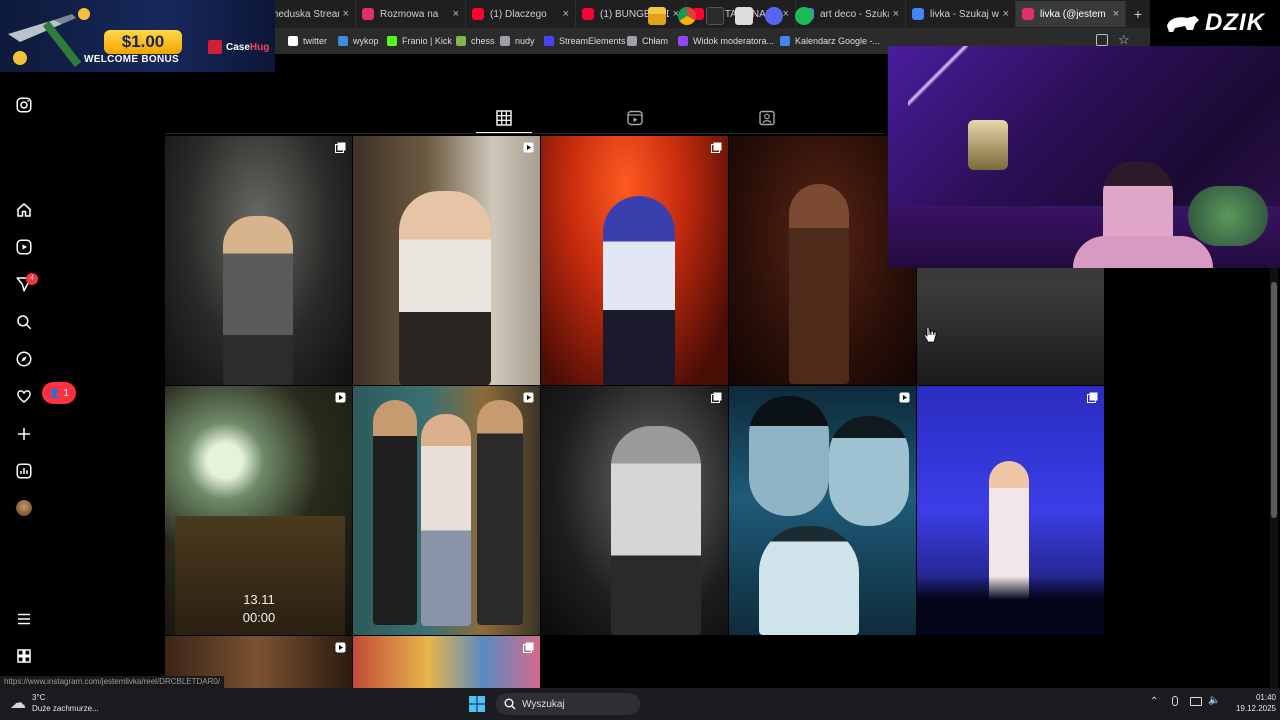 The image size is (1280, 720). Describe the element at coordinates (504, 118) in the screenshot. I see `posts-grid-icon` at that location.